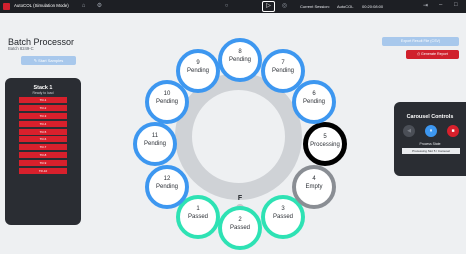 The image size is (466, 254). I want to click on carousel-slot-11: 11 Pending, so click(155, 144).